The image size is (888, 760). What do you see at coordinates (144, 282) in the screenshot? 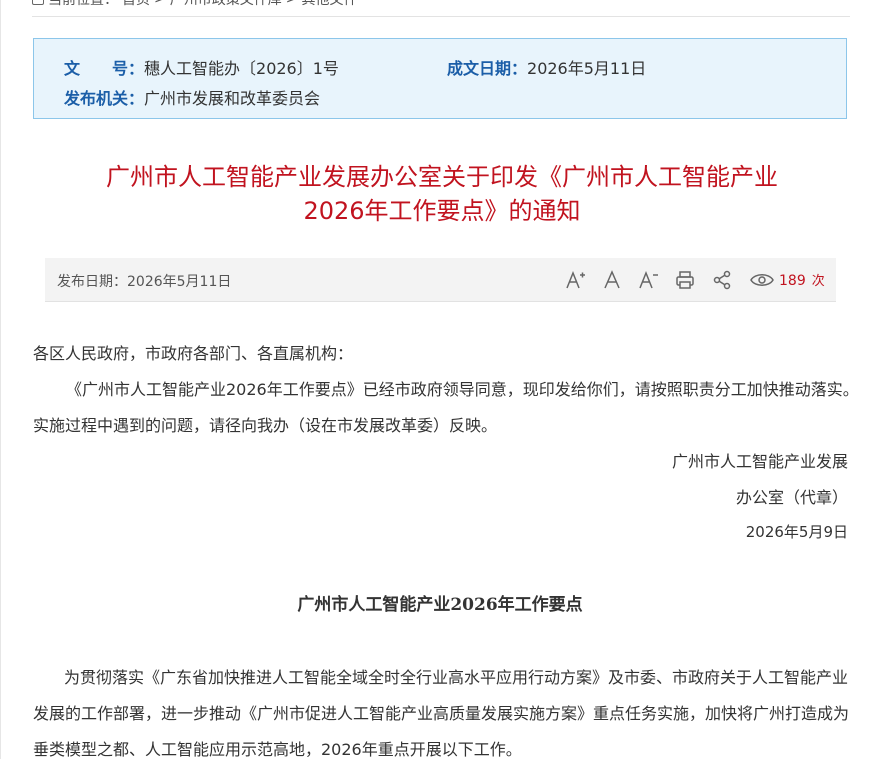
I see `publish-date: 发布日期：2026年5月11日` at bounding box center [144, 282].